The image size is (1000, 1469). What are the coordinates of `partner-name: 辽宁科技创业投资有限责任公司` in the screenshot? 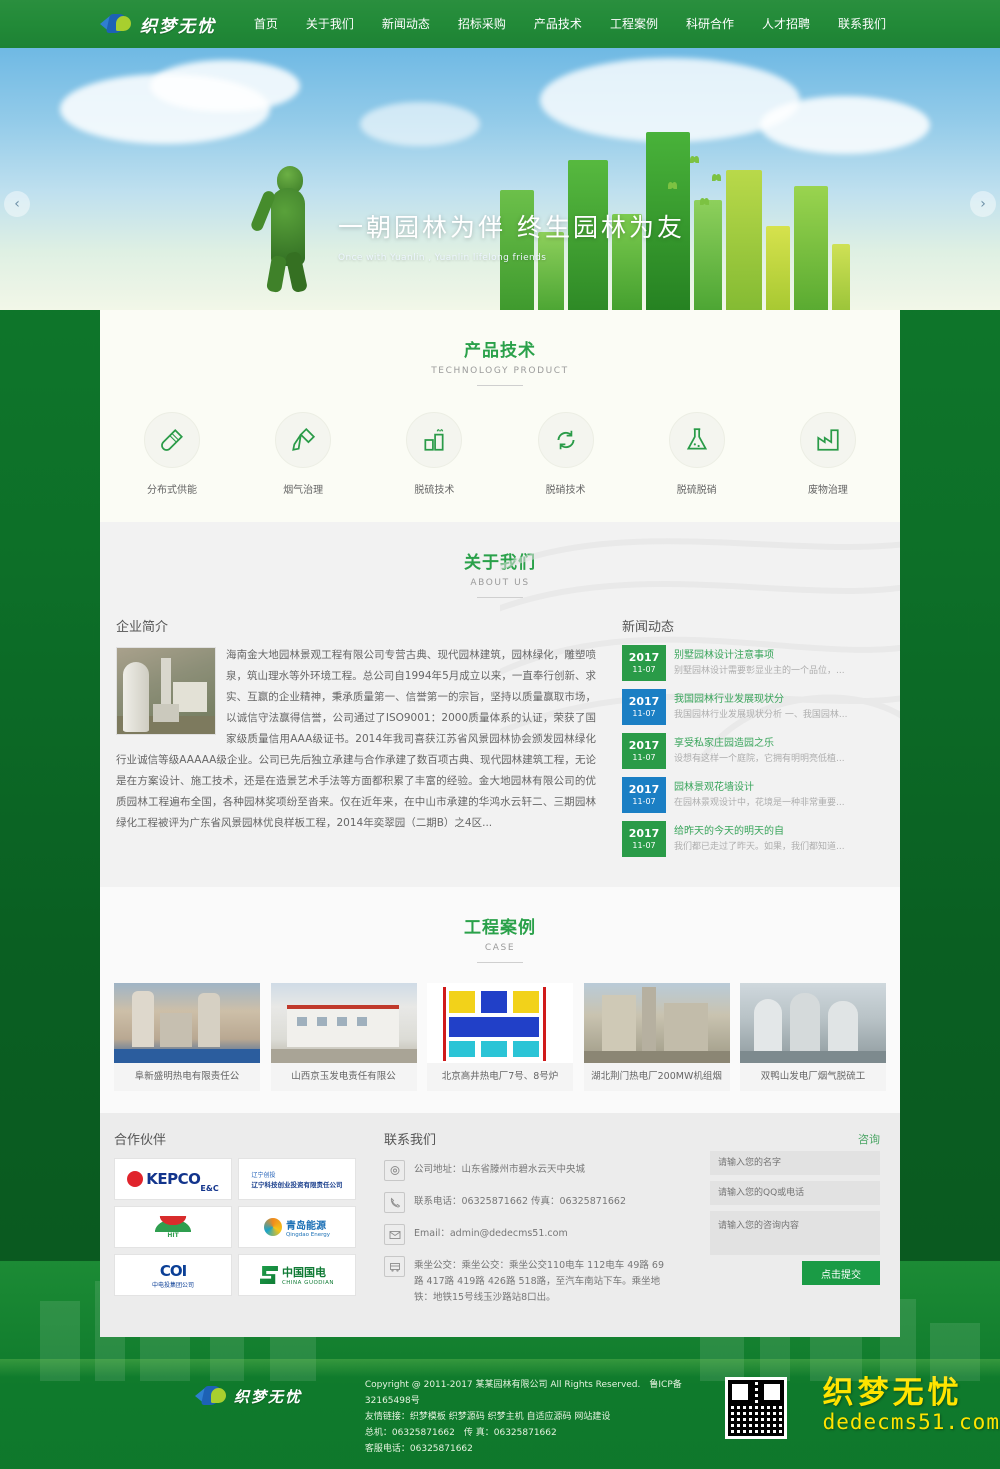 It's located at (297, 1184).